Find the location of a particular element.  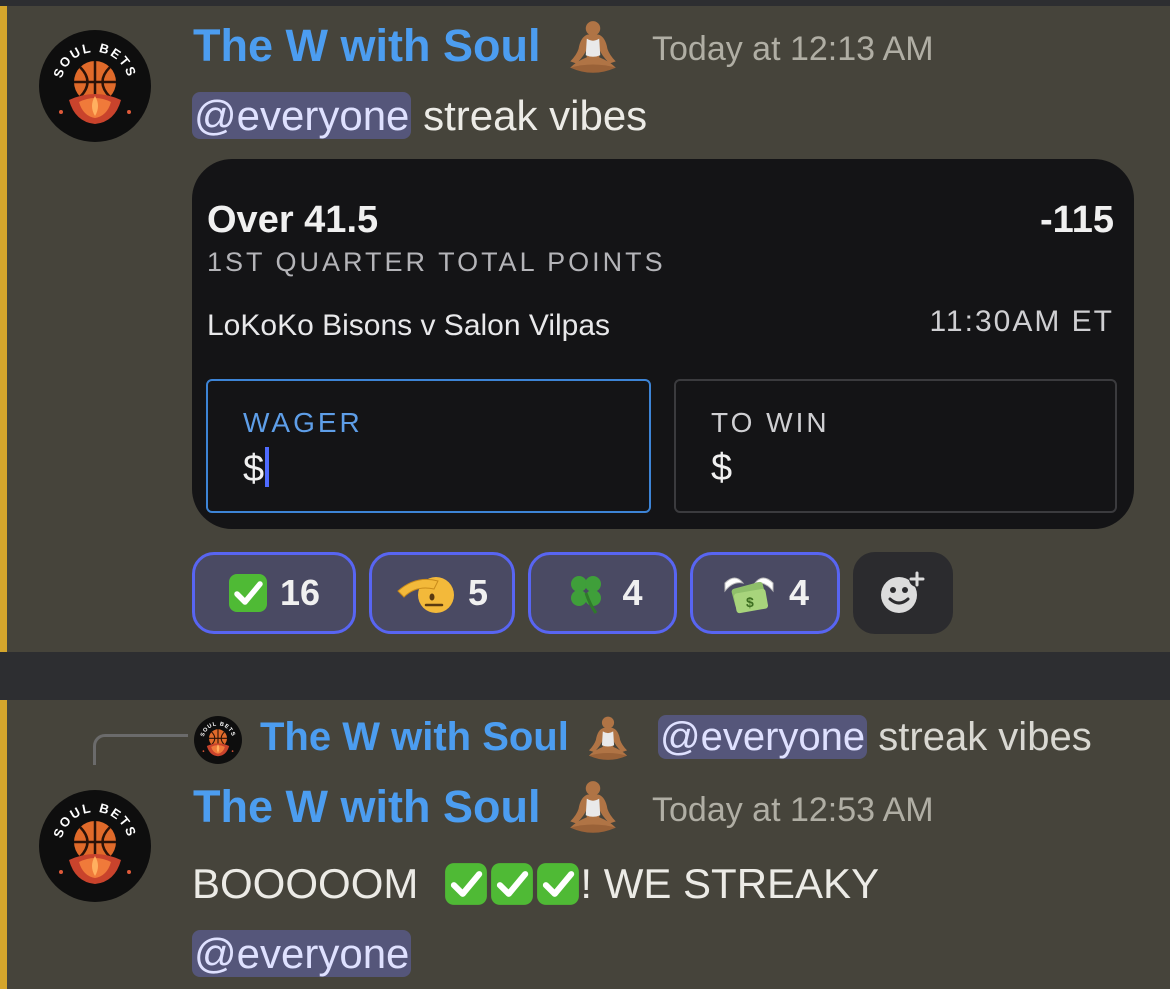

bet-odds: -115 is located at coordinates (1077, 220).